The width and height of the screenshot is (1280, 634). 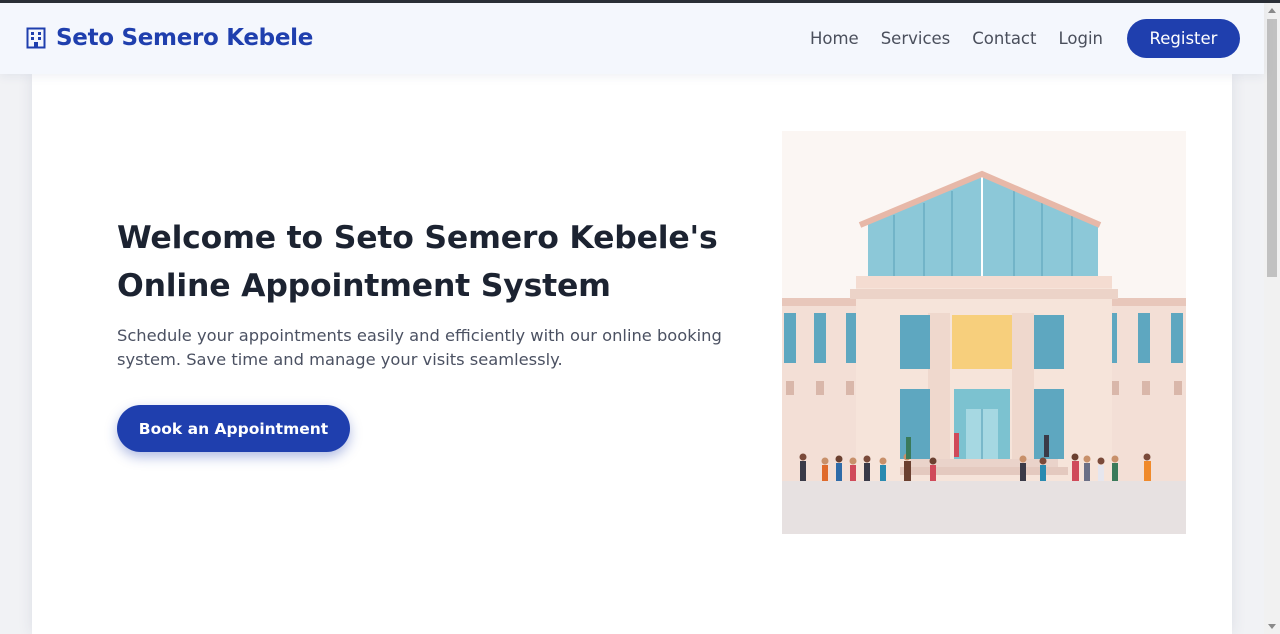 I want to click on building-icon, so click(x=36, y=38).